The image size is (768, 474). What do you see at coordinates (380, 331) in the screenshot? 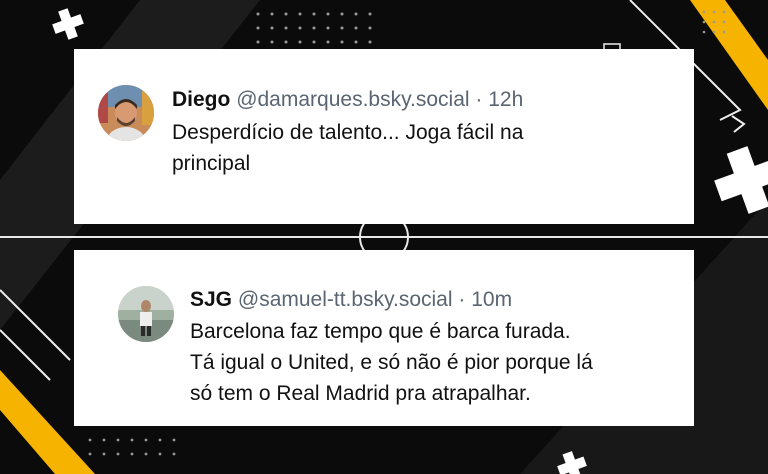
I see `post-text-line: Barcelona faz tempo que é barca furada.` at bounding box center [380, 331].